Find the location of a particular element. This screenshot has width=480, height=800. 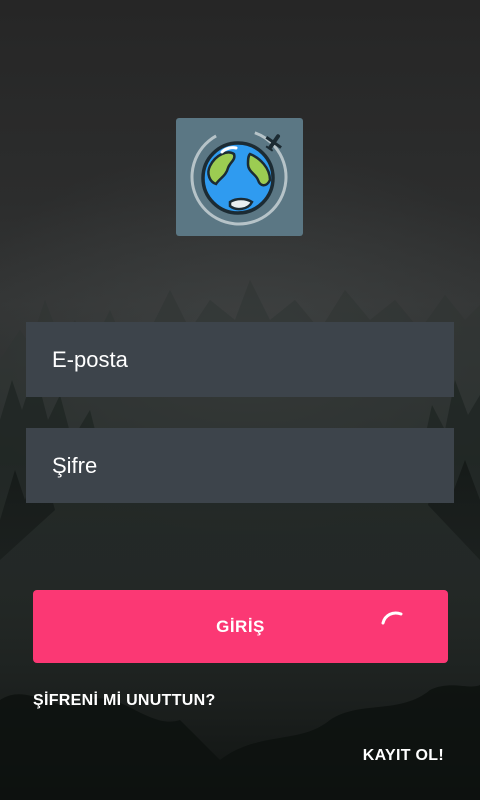

password-field is located at coordinates (240, 465).